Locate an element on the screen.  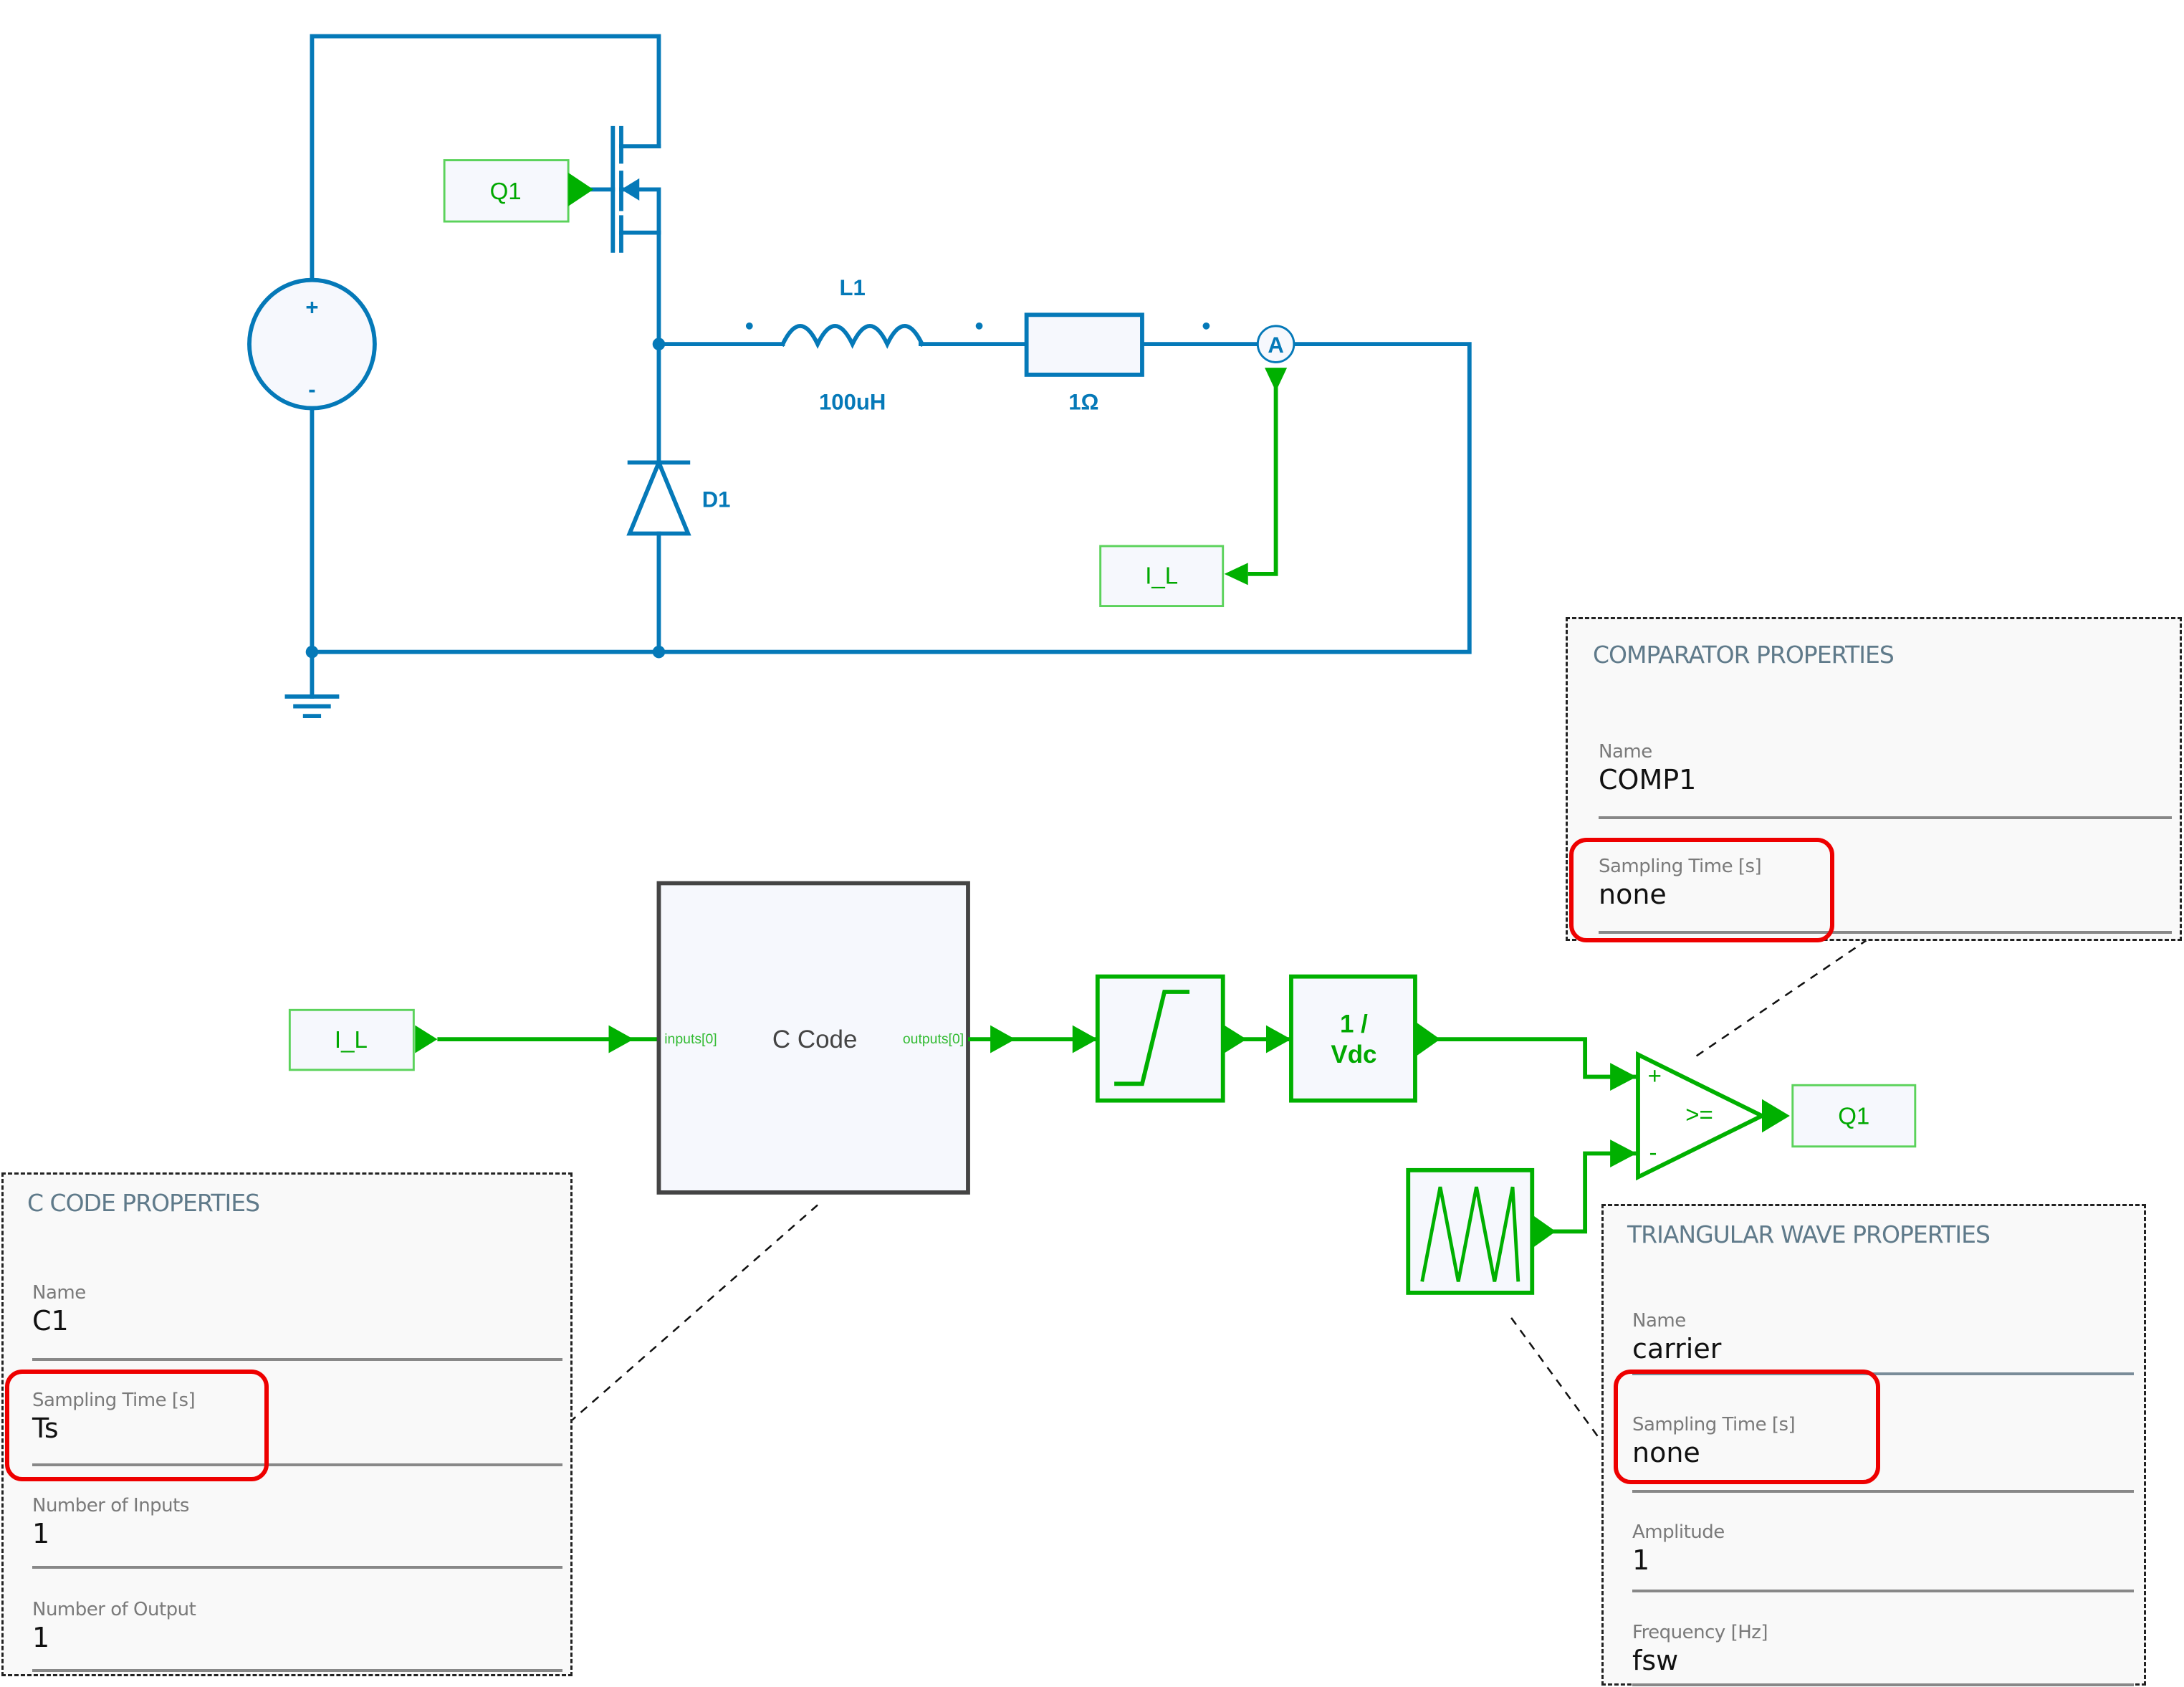
name-field: Name COMP1 is located at coordinates (1885, 768).